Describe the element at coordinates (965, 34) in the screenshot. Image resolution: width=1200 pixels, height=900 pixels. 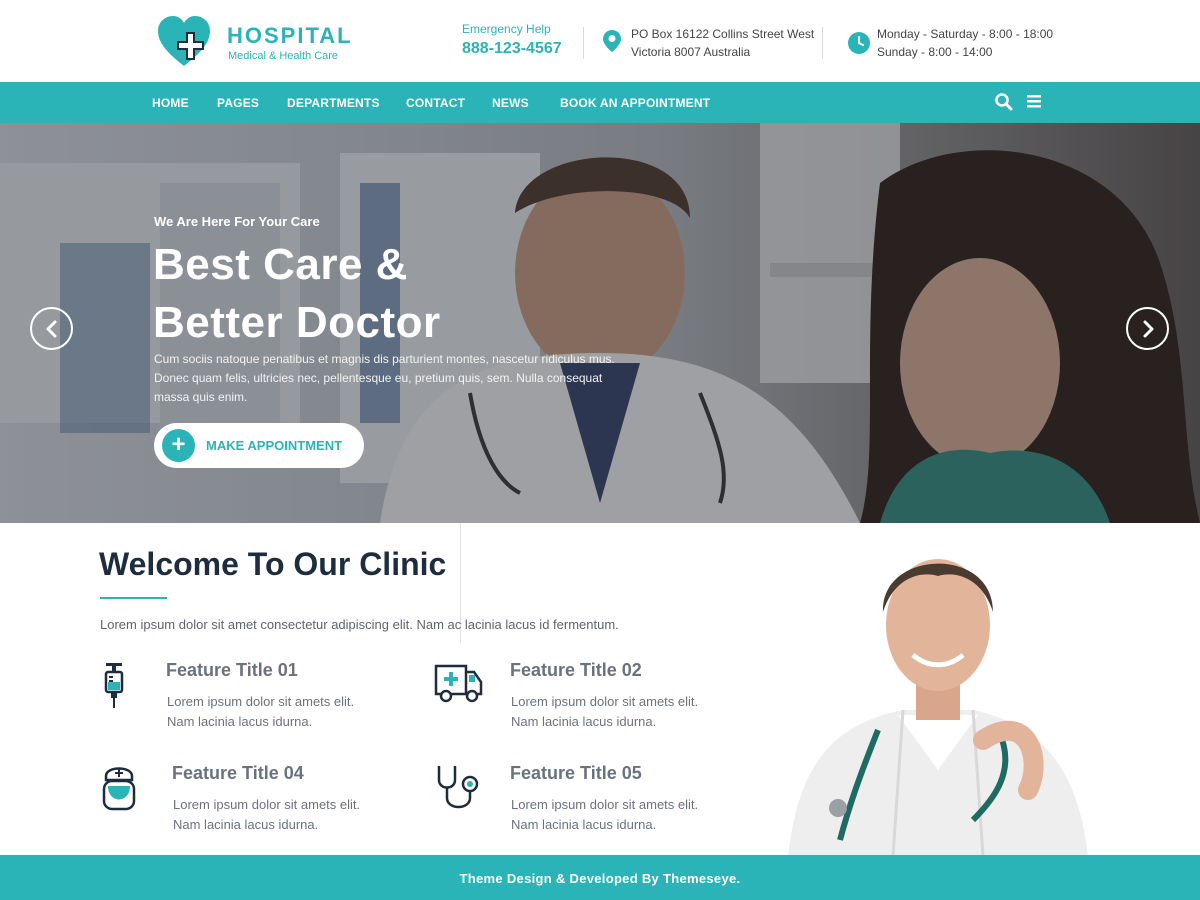
I see `hours-line: Monday - Saturday - 8:00 - 18:00` at that location.